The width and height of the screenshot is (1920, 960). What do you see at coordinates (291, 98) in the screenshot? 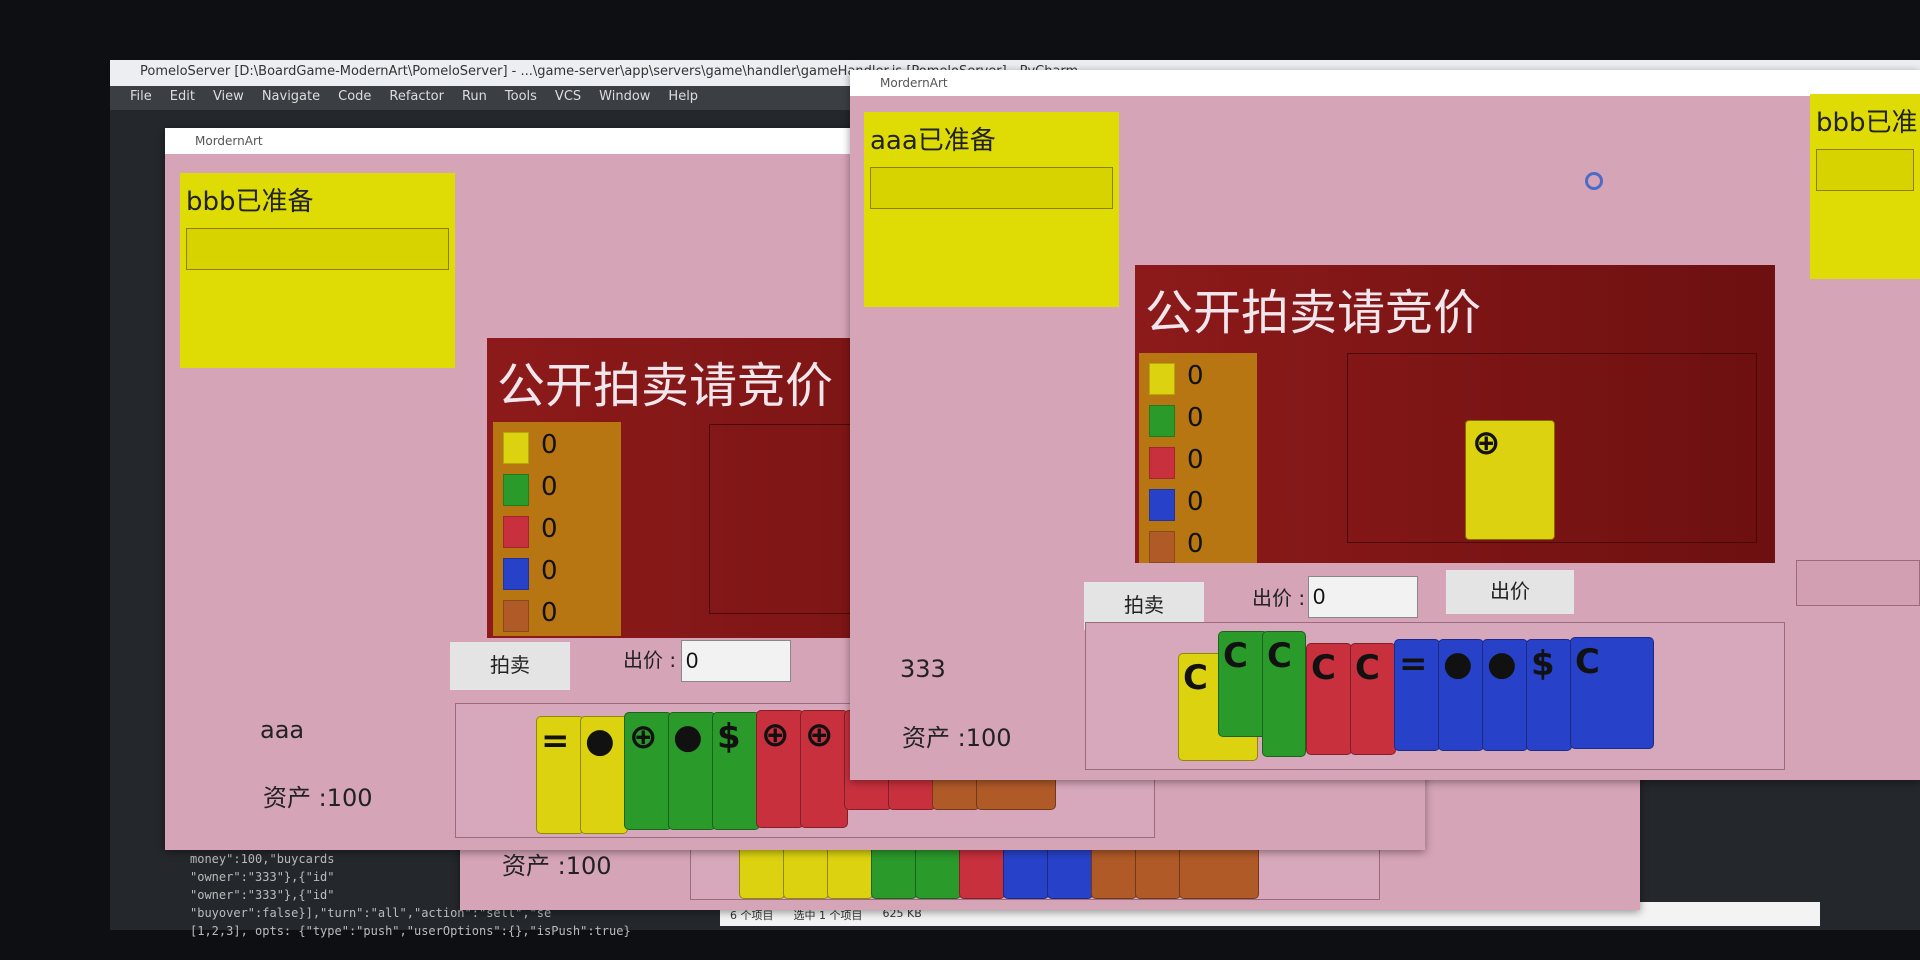
I see `menu-navigate: Navigate` at bounding box center [291, 98].